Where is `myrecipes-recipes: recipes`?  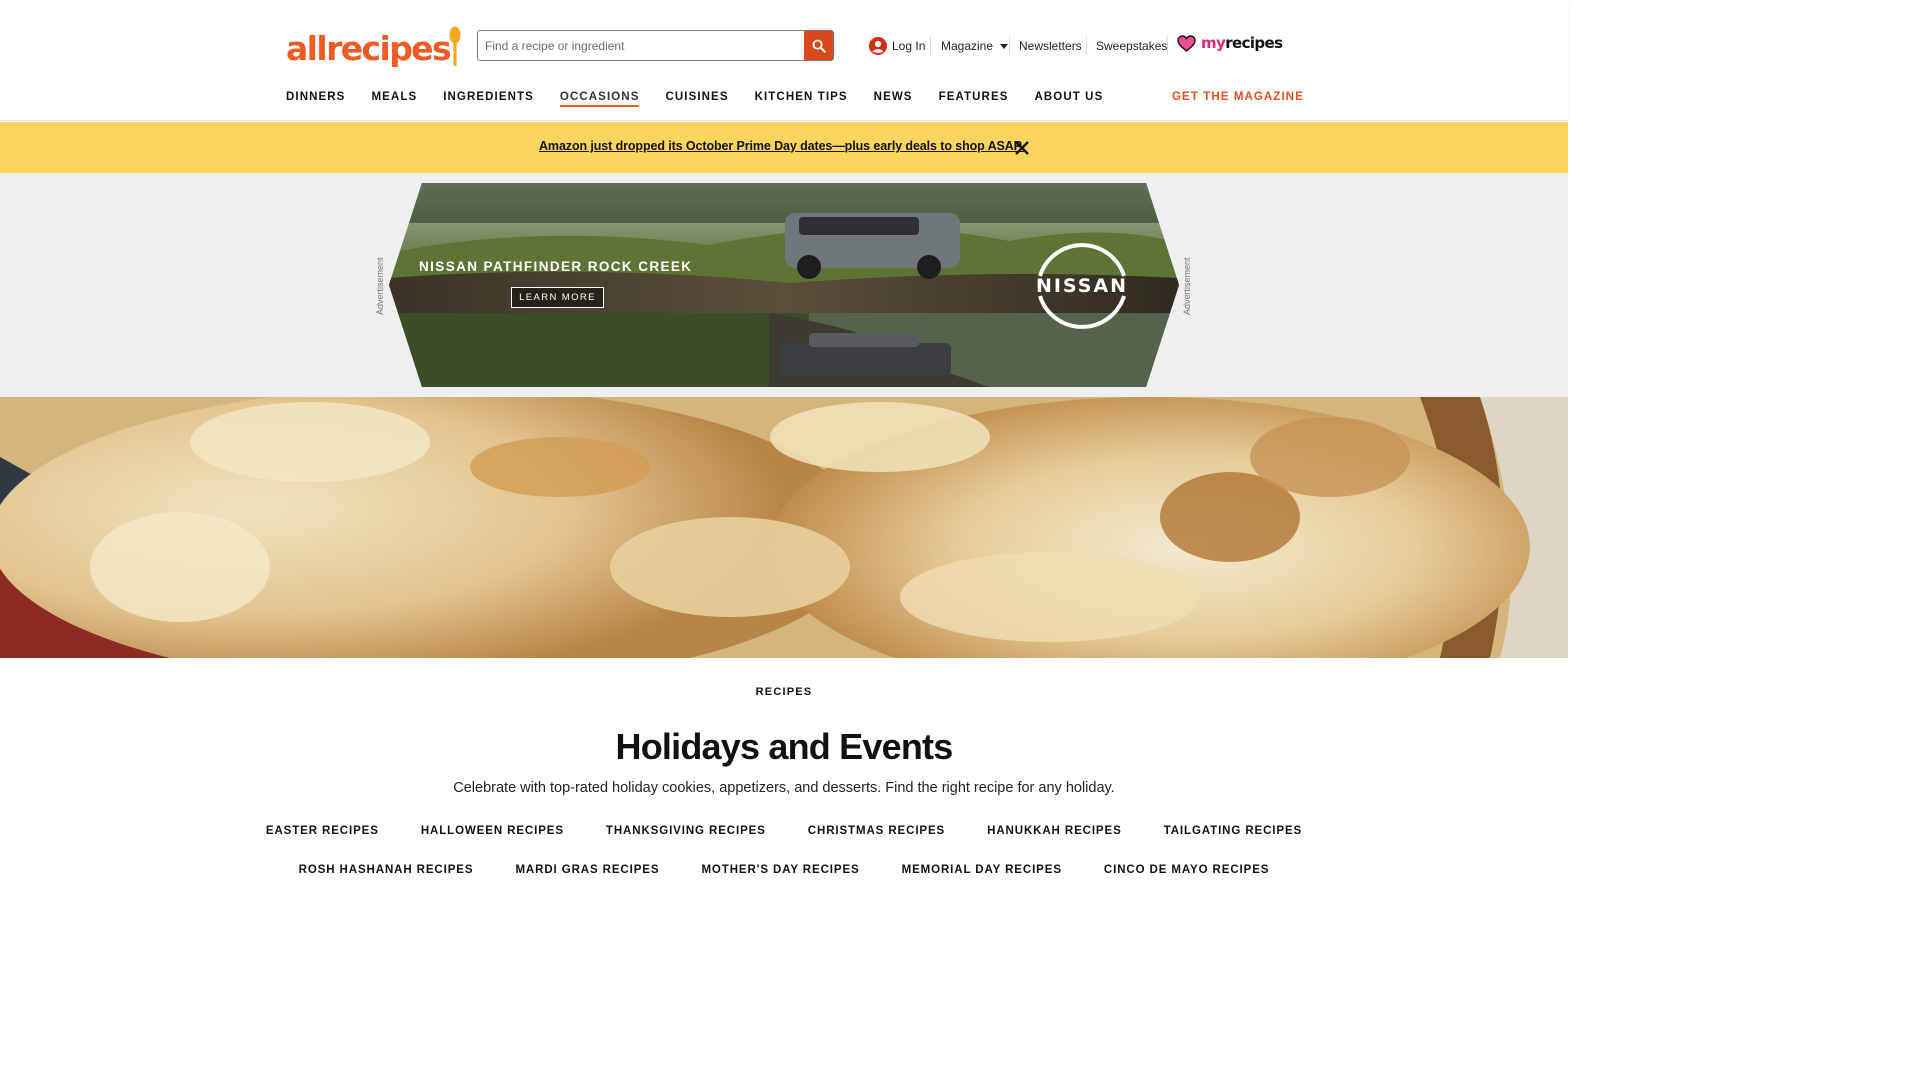
myrecipes-recipes: recipes is located at coordinates (1254, 43).